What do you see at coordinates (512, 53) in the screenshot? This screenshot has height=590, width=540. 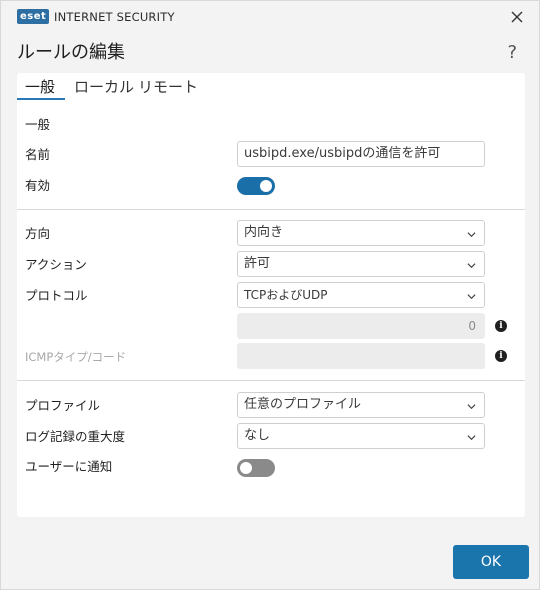 I see `help-button: ?` at bounding box center [512, 53].